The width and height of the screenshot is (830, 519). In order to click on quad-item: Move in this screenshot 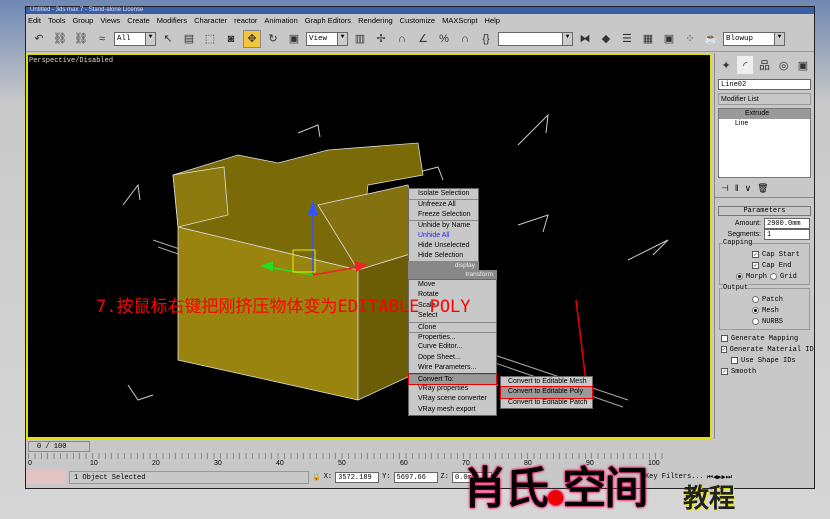, I will do `click(452, 285)`.